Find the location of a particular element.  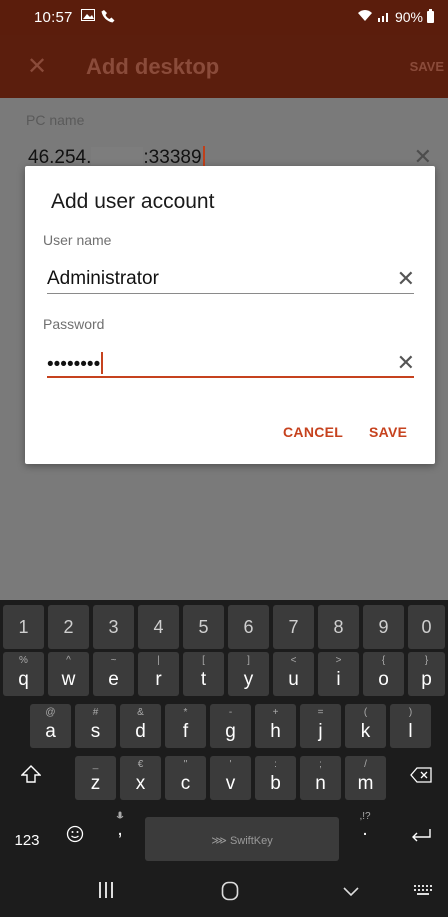

space-label: ⋙ SwiftKey is located at coordinates (242, 840).